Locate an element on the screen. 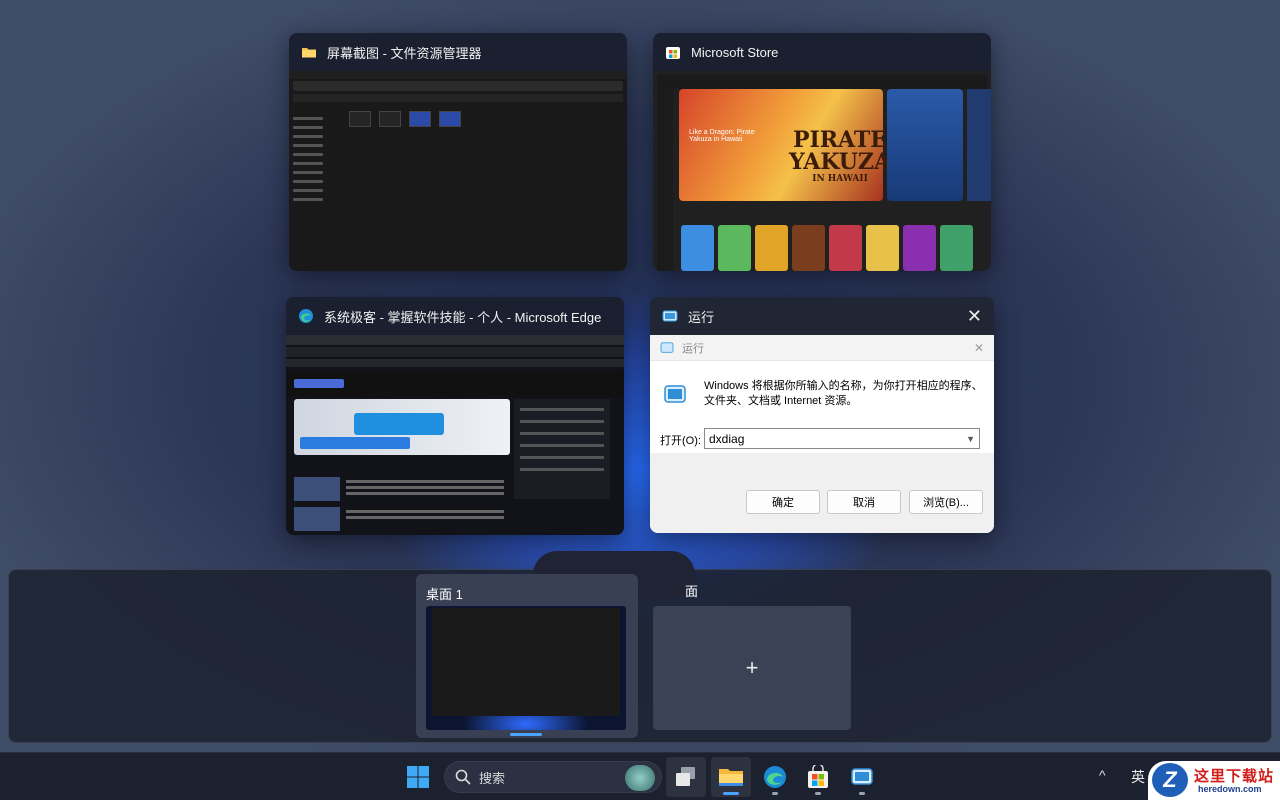 The image size is (1280, 800). file-explorer-icon is located at coordinates (731, 777).